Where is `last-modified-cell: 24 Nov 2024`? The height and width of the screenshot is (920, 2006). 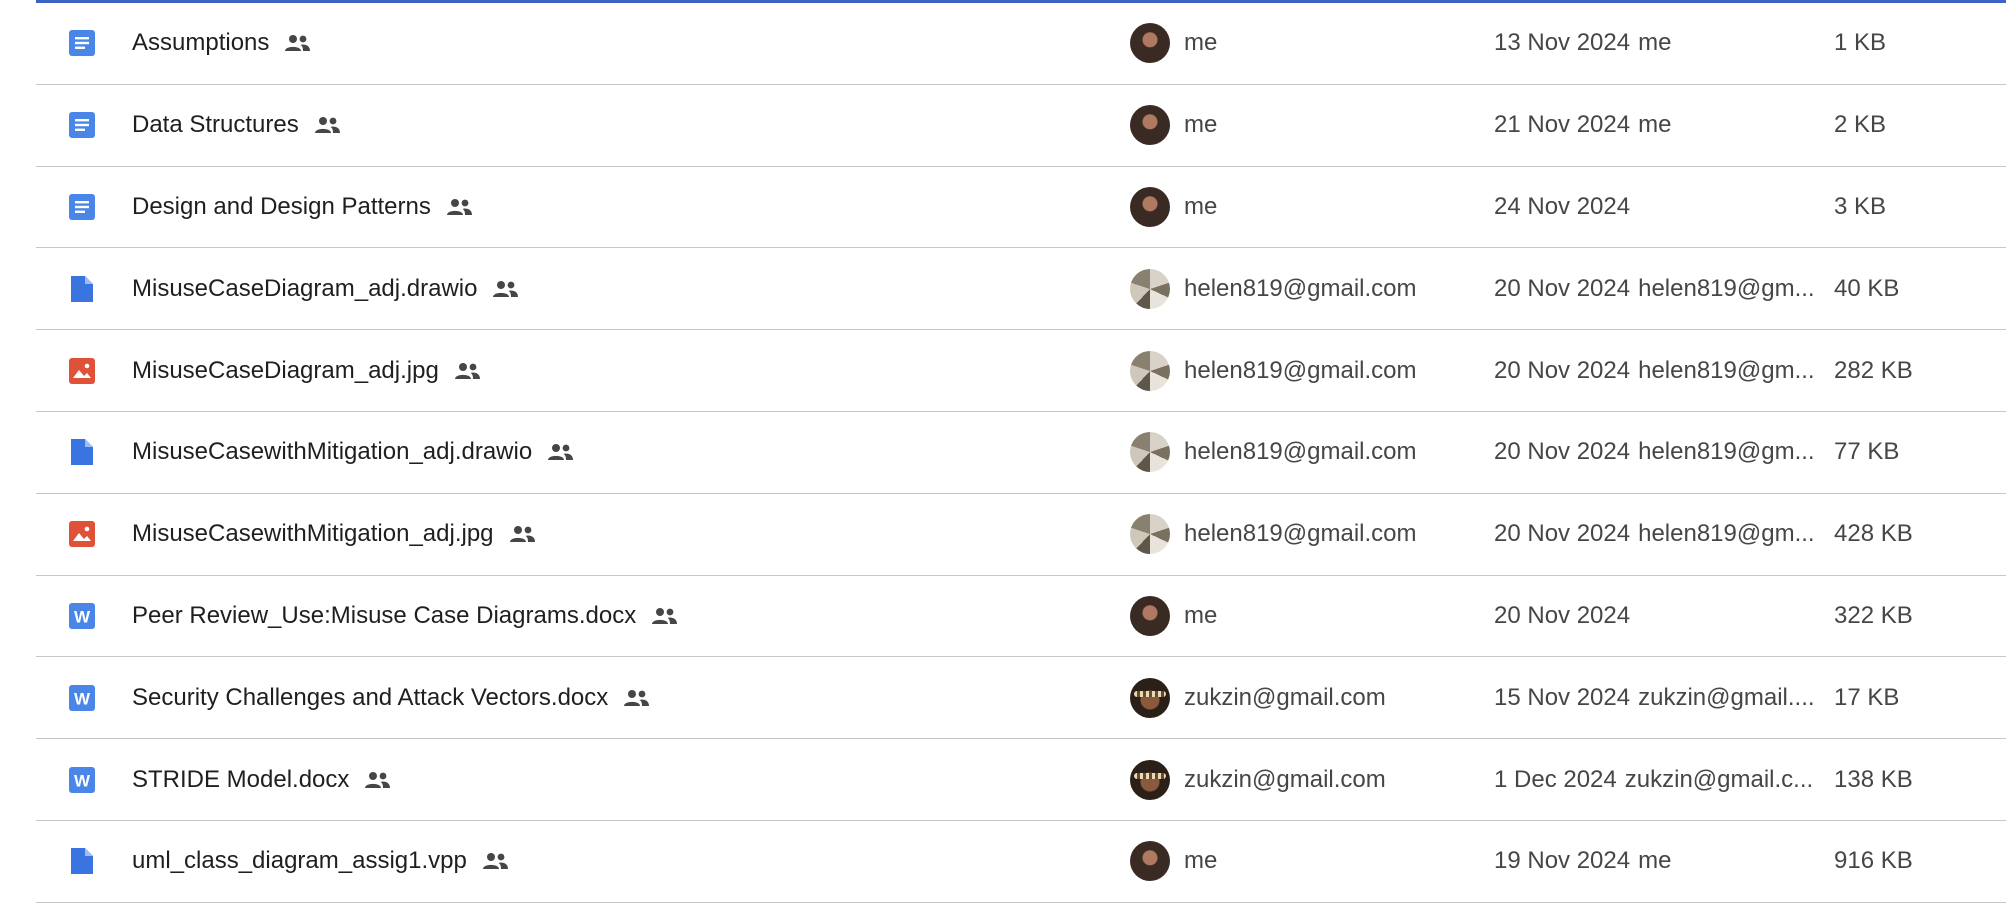 last-modified-cell: 24 Nov 2024 is located at coordinates (1669, 207).